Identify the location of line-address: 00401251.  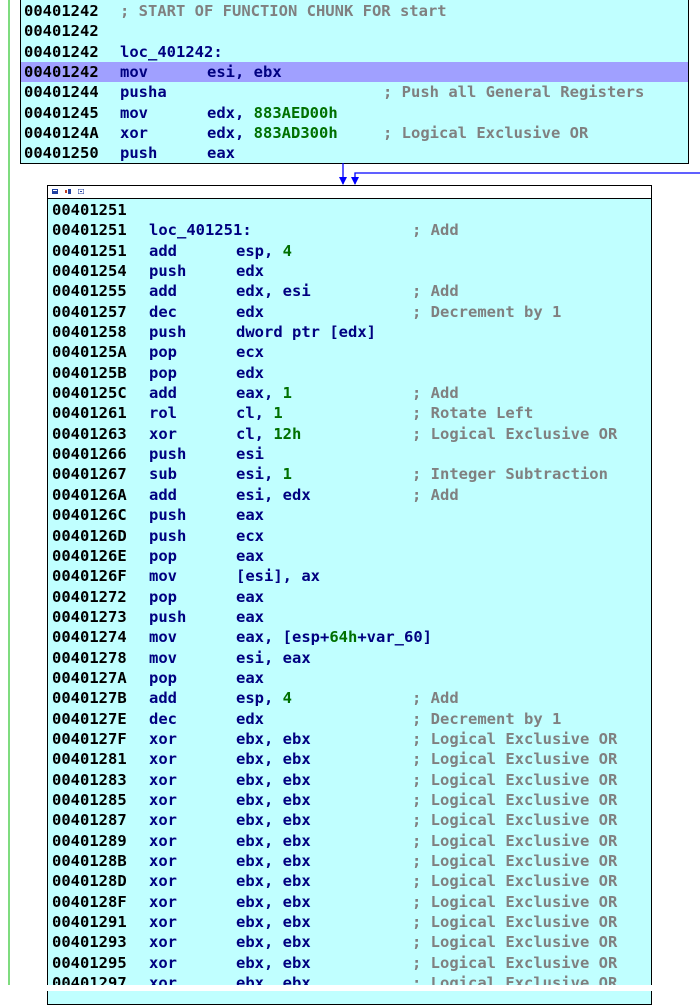
(89, 210).